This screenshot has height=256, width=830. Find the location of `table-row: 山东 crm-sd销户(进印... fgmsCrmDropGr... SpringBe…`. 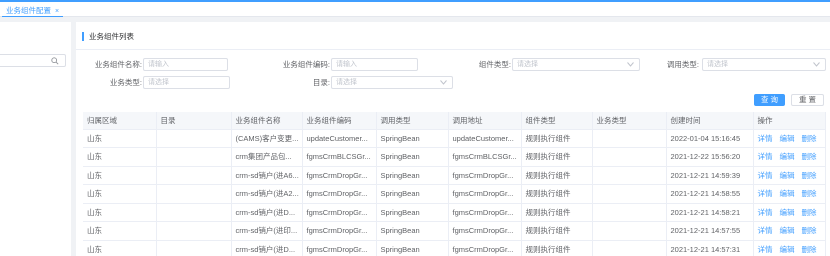

table-row: 山东 crm-sd销户(进印... fgmsCrmDropGr... SpringBe… is located at coordinates (454, 231).